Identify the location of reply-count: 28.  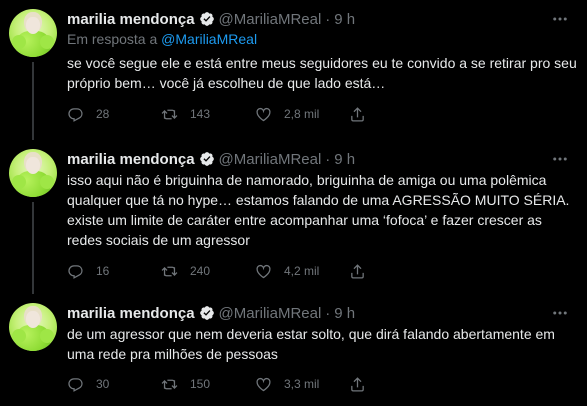
(103, 114).